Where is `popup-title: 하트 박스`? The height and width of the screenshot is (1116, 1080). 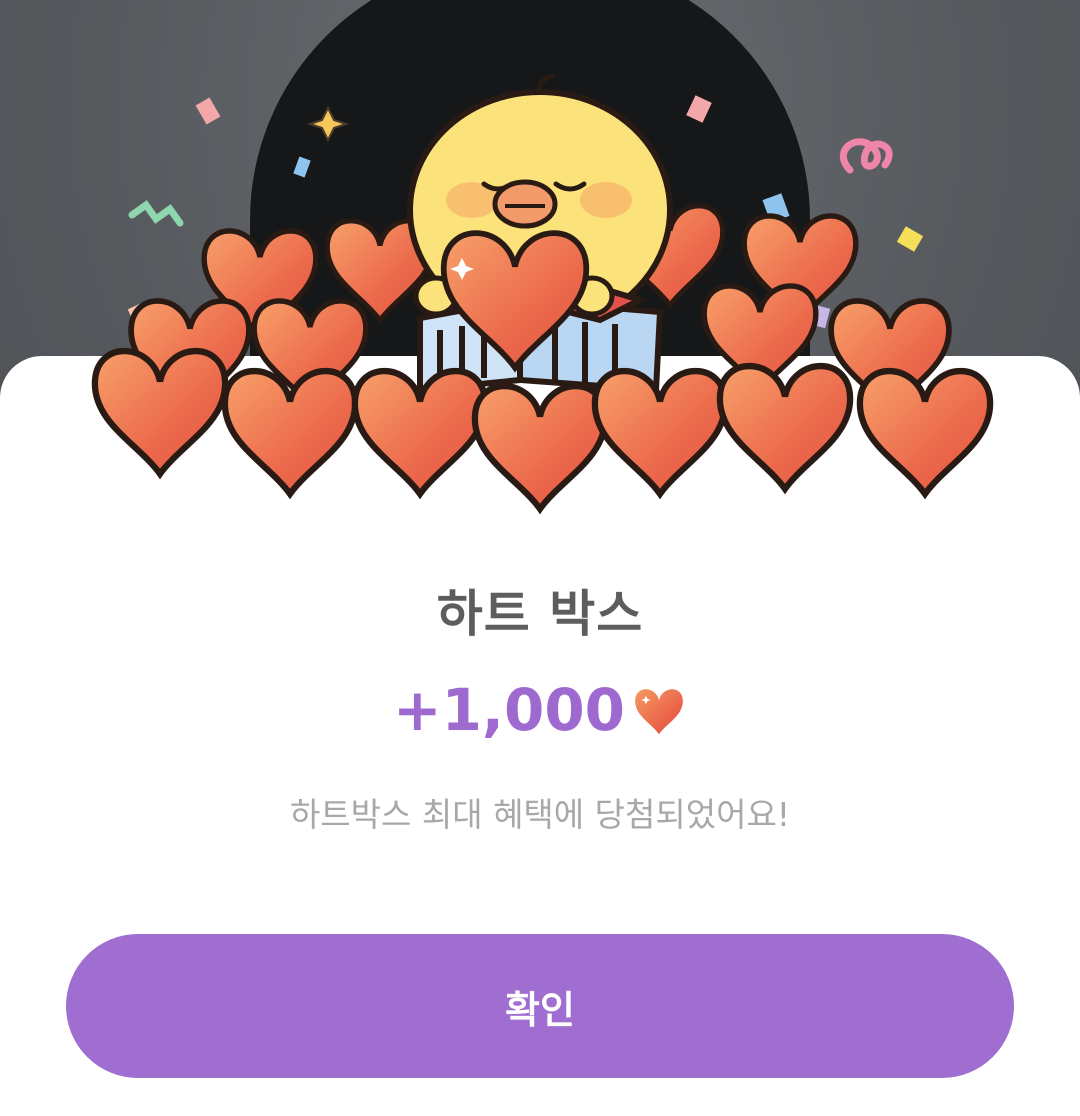 popup-title: 하트 박스 is located at coordinates (540, 614).